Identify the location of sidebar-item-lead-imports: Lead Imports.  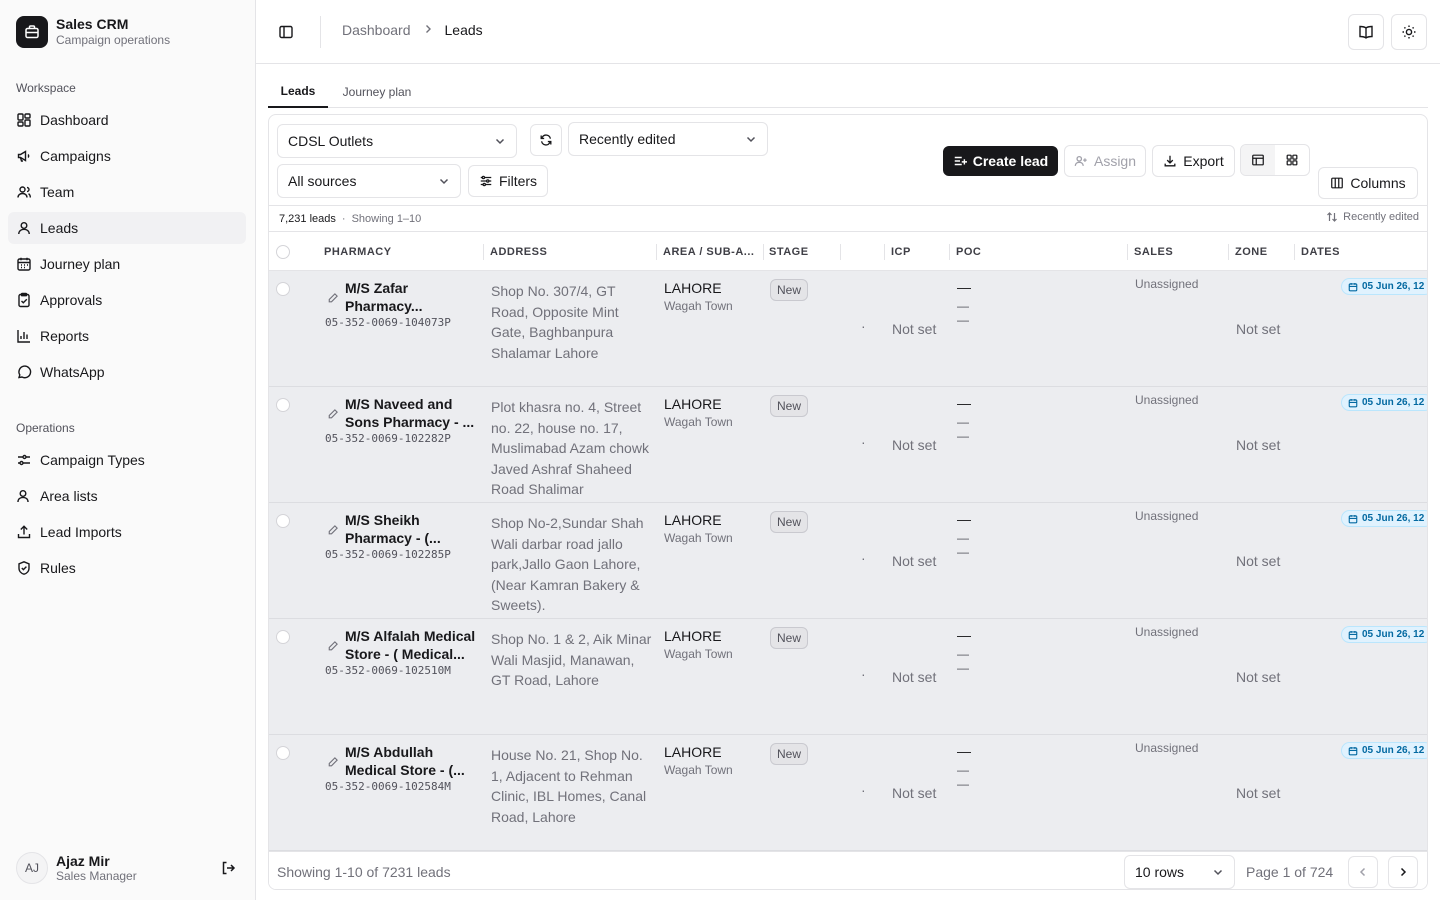
(127, 532).